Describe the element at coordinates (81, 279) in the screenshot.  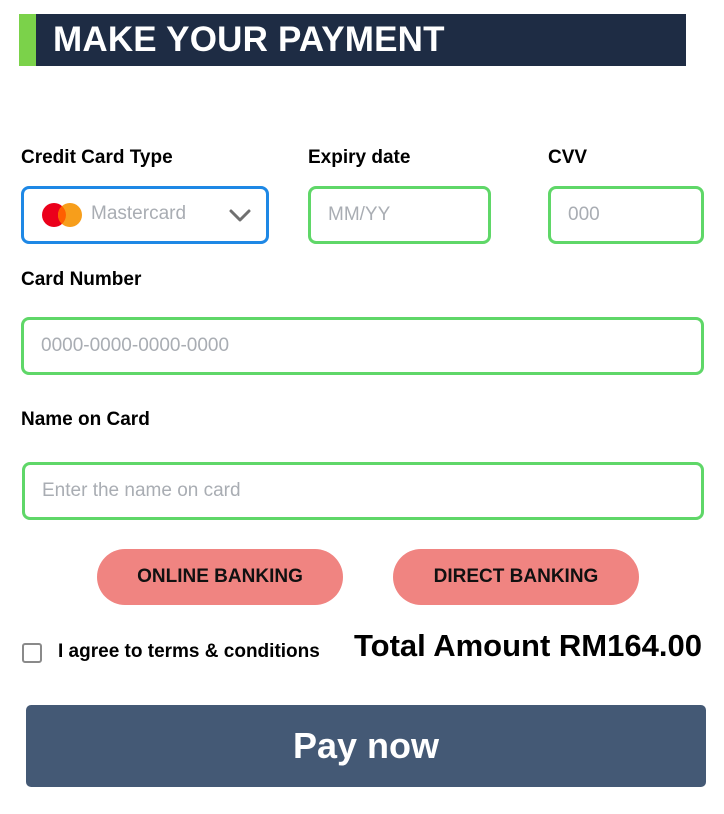
I see `card-number-label: Card Number` at that location.